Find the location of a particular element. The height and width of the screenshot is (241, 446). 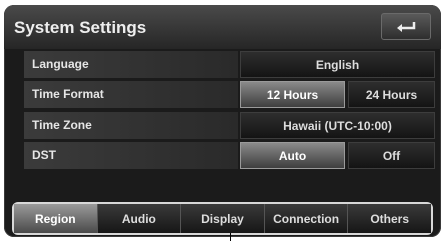

time-format-row: Time Format 12 Hours 24 Hours is located at coordinates (222, 94).